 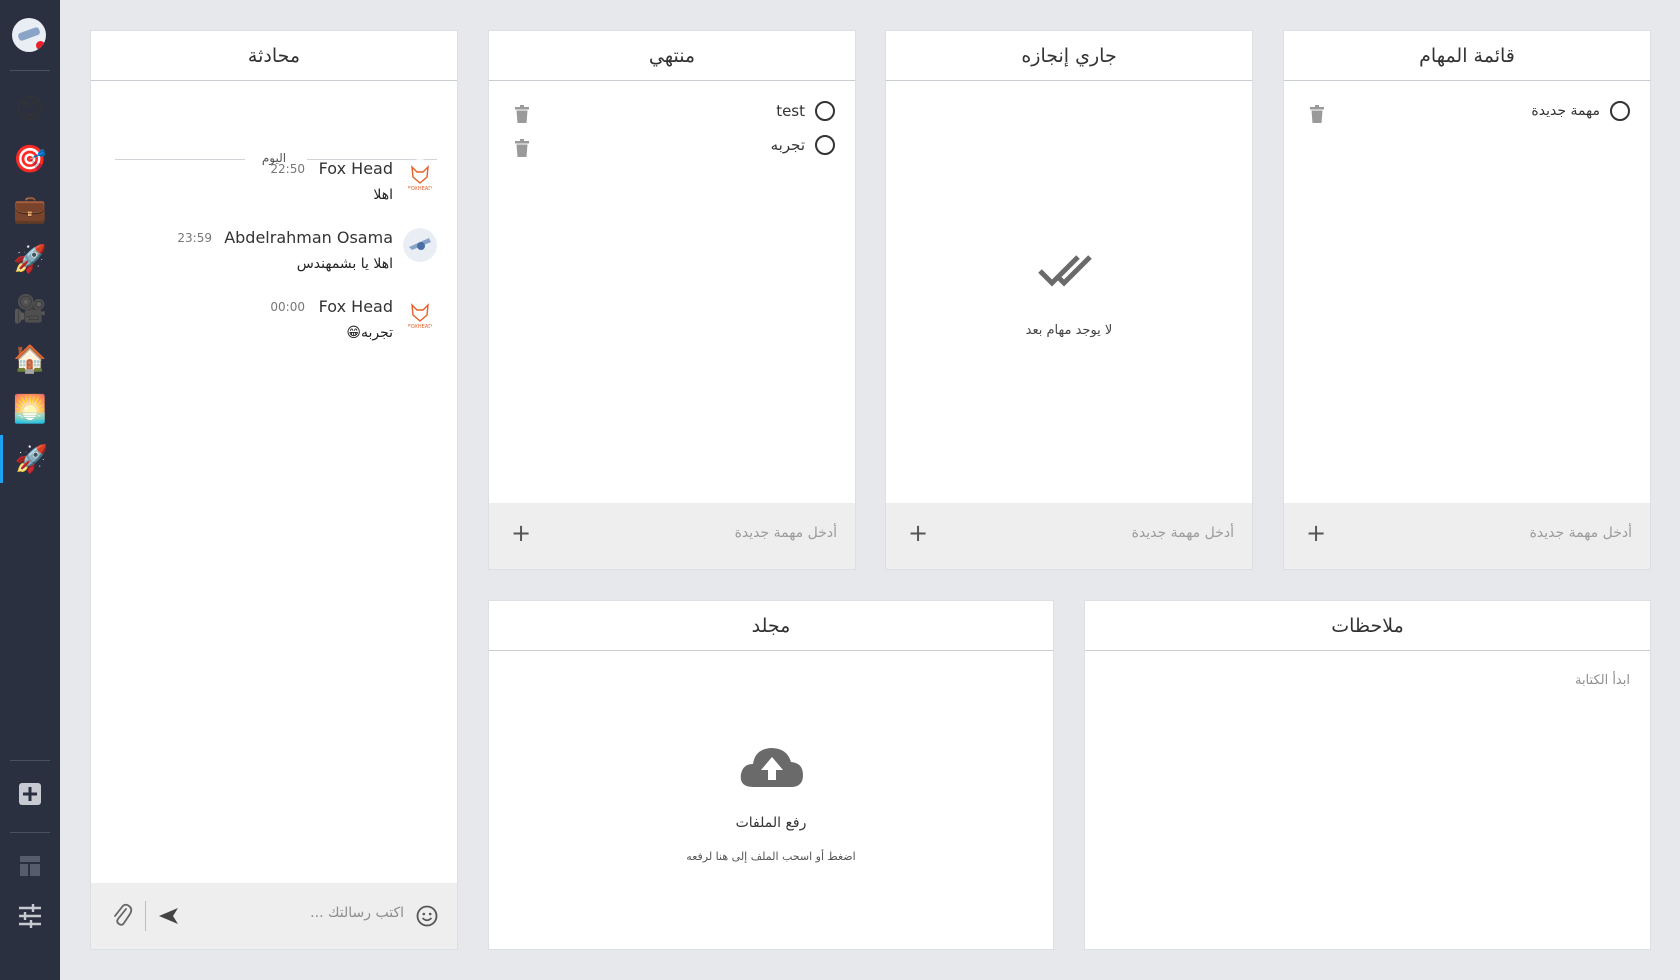 What do you see at coordinates (1065, 271) in the screenshot?
I see `double-check-icon` at bounding box center [1065, 271].